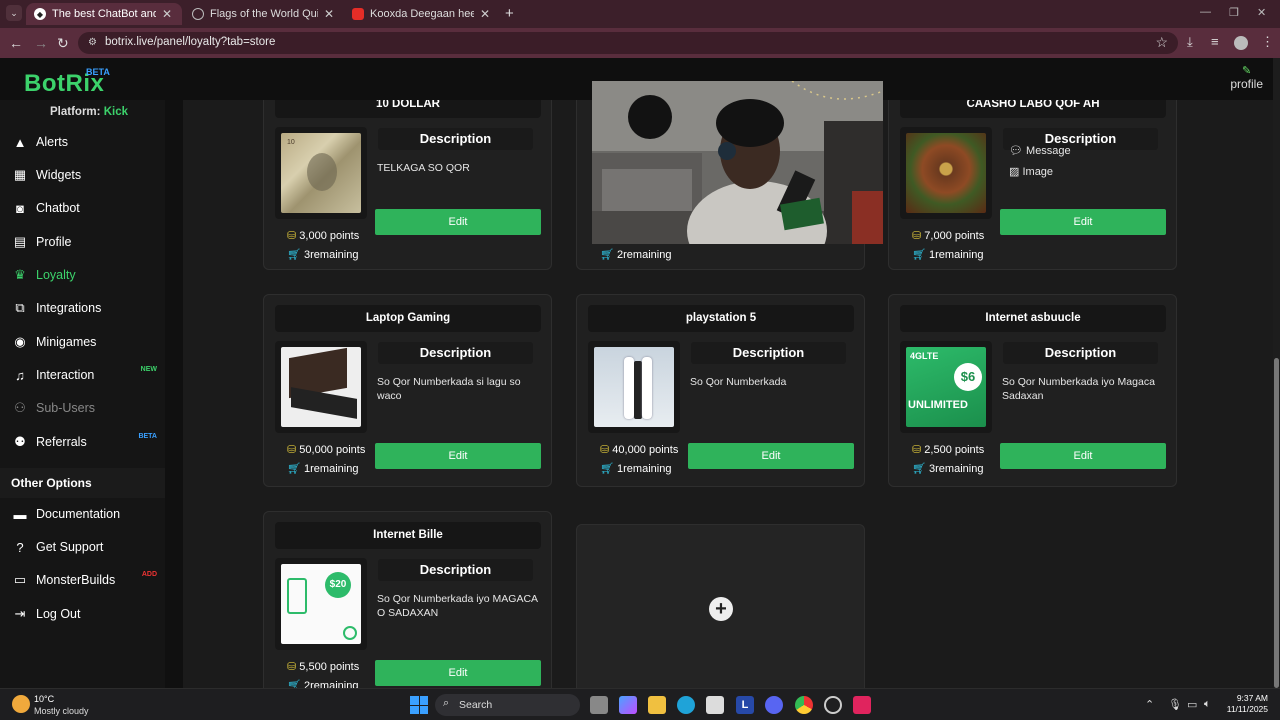 The image size is (1280, 720). What do you see at coordinates (862, 705) in the screenshot?
I see `tiktok-icon` at bounding box center [862, 705].